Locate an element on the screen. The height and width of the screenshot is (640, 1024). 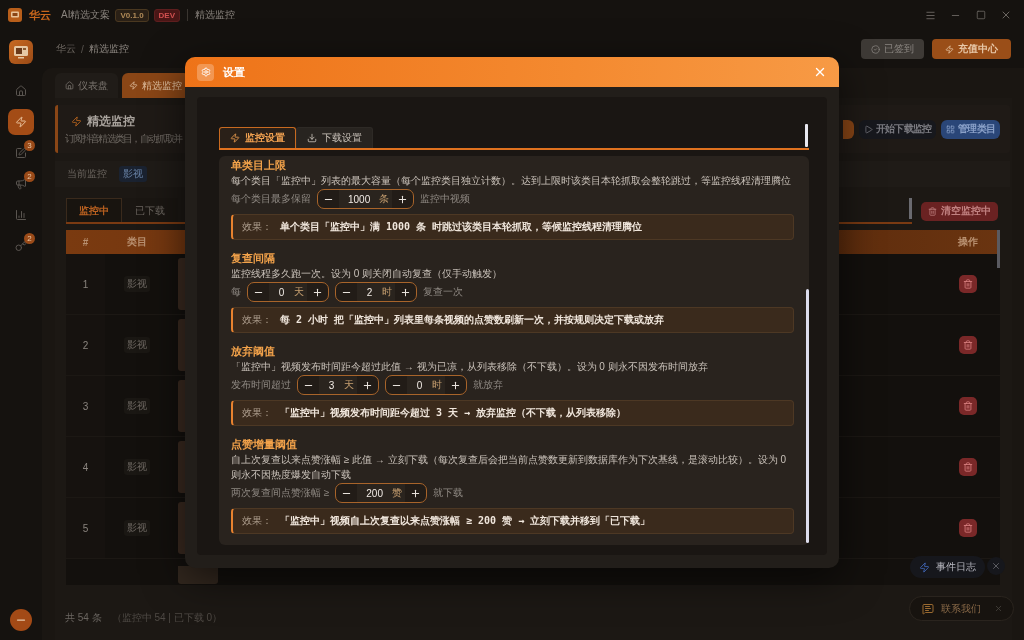
breadcrumb-current: 精选监控 is located at coordinates (108, 49).